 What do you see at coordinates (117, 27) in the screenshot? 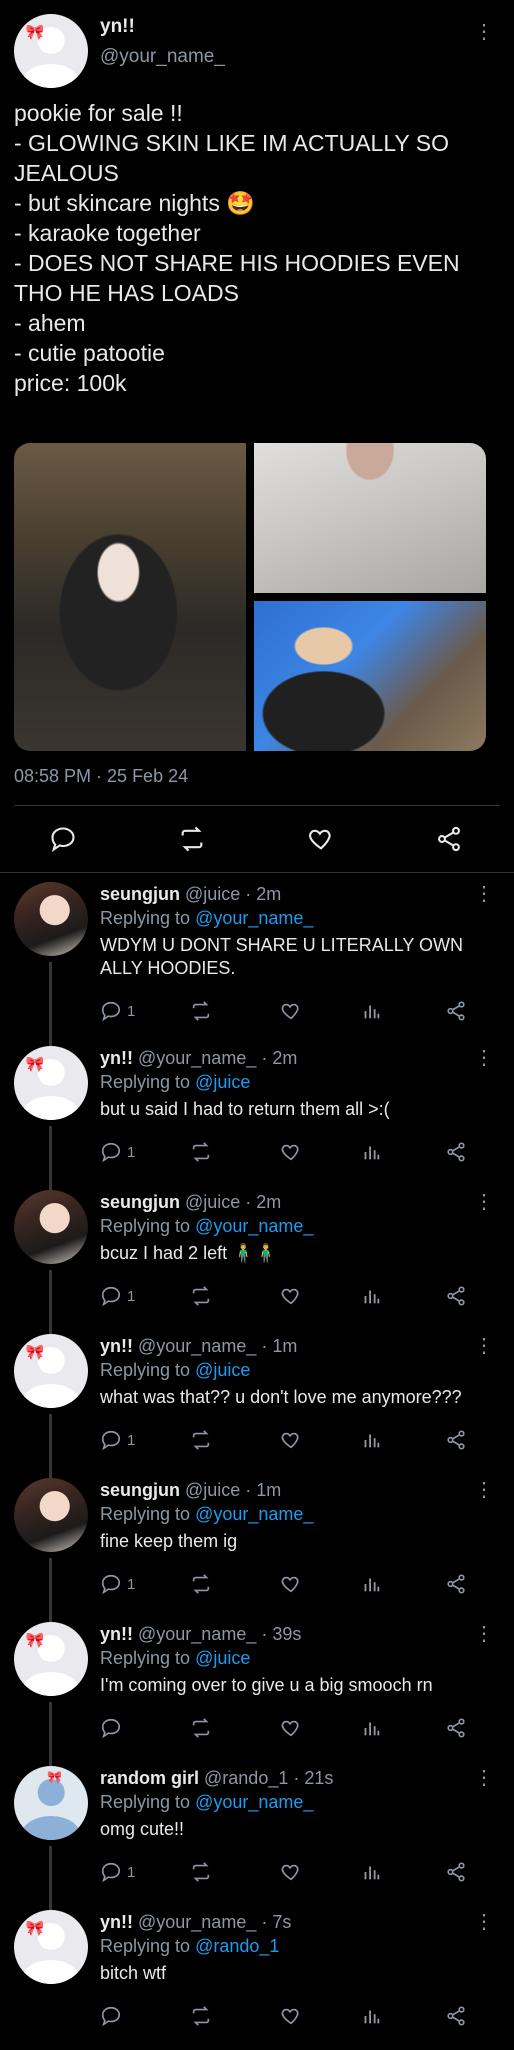
I see `author-display-name: yn!!` at bounding box center [117, 27].